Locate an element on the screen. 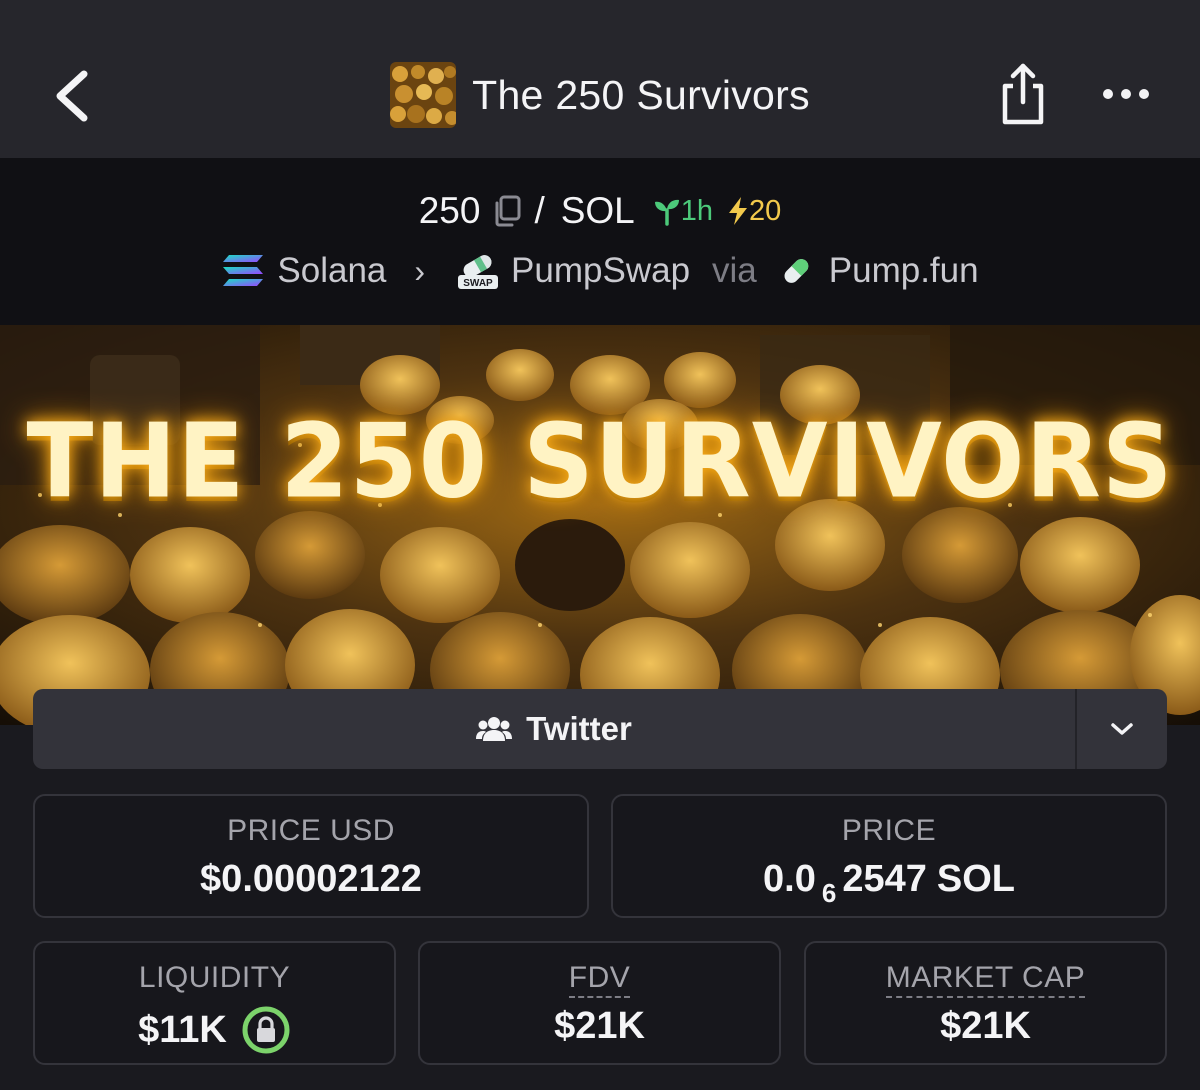 The width and height of the screenshot is (1200, 1090). boosts-value: 20 is located at coordinates (765, 210).